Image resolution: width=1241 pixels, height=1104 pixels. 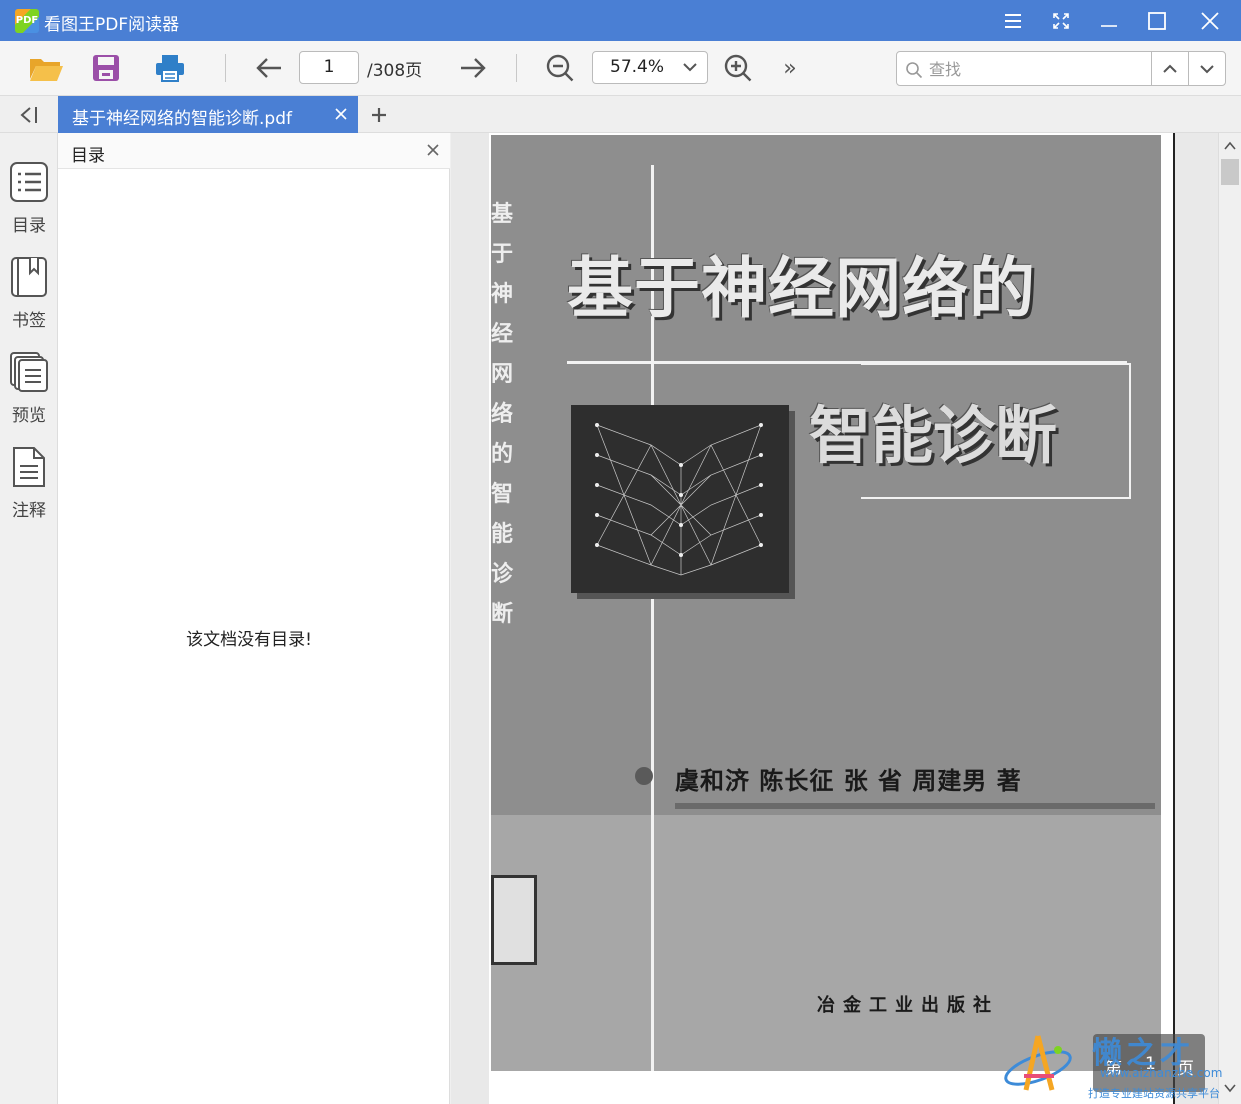 I want to click on add-tab-button, so click(x=379, y=115).